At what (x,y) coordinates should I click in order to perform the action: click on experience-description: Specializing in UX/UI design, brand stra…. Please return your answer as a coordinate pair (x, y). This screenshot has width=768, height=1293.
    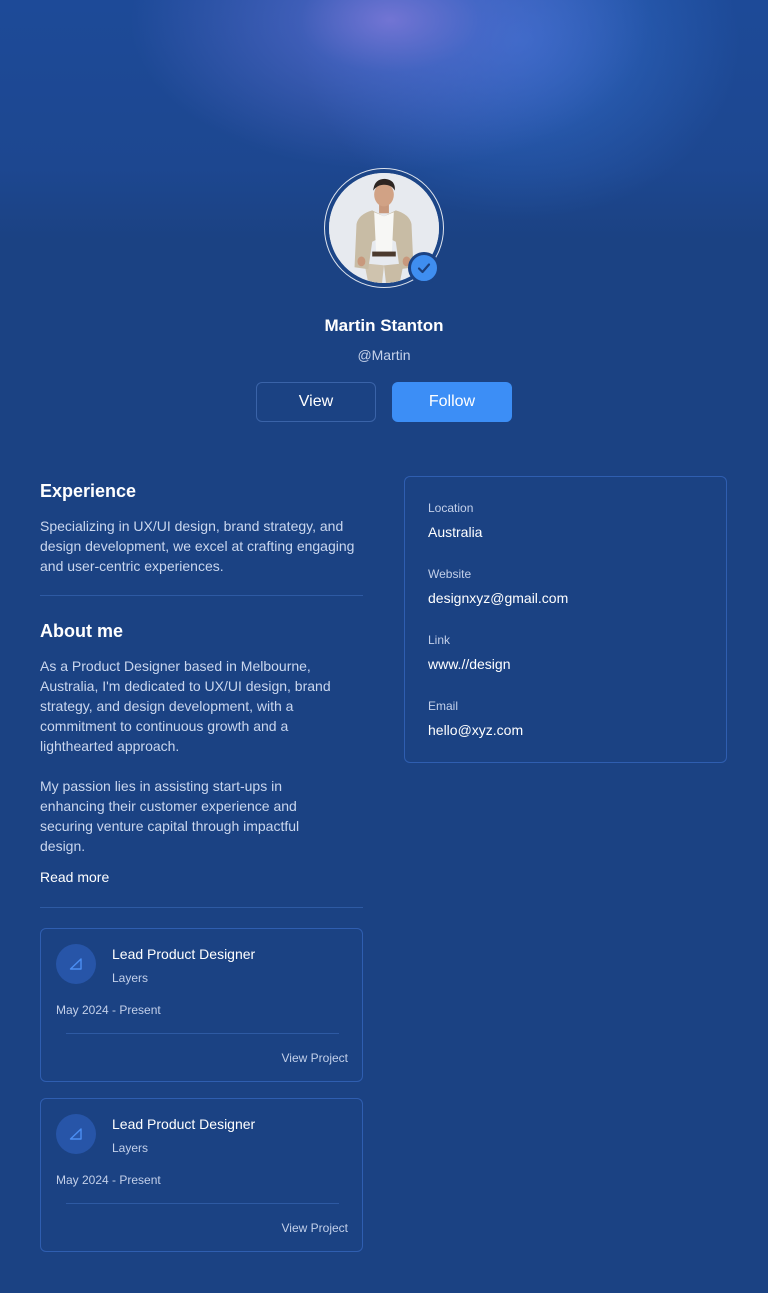
    Looking at the image, I should click on (197, 546).